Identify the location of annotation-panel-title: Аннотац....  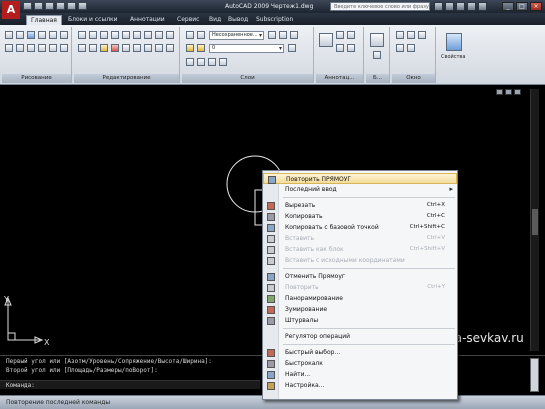
(339, 78).